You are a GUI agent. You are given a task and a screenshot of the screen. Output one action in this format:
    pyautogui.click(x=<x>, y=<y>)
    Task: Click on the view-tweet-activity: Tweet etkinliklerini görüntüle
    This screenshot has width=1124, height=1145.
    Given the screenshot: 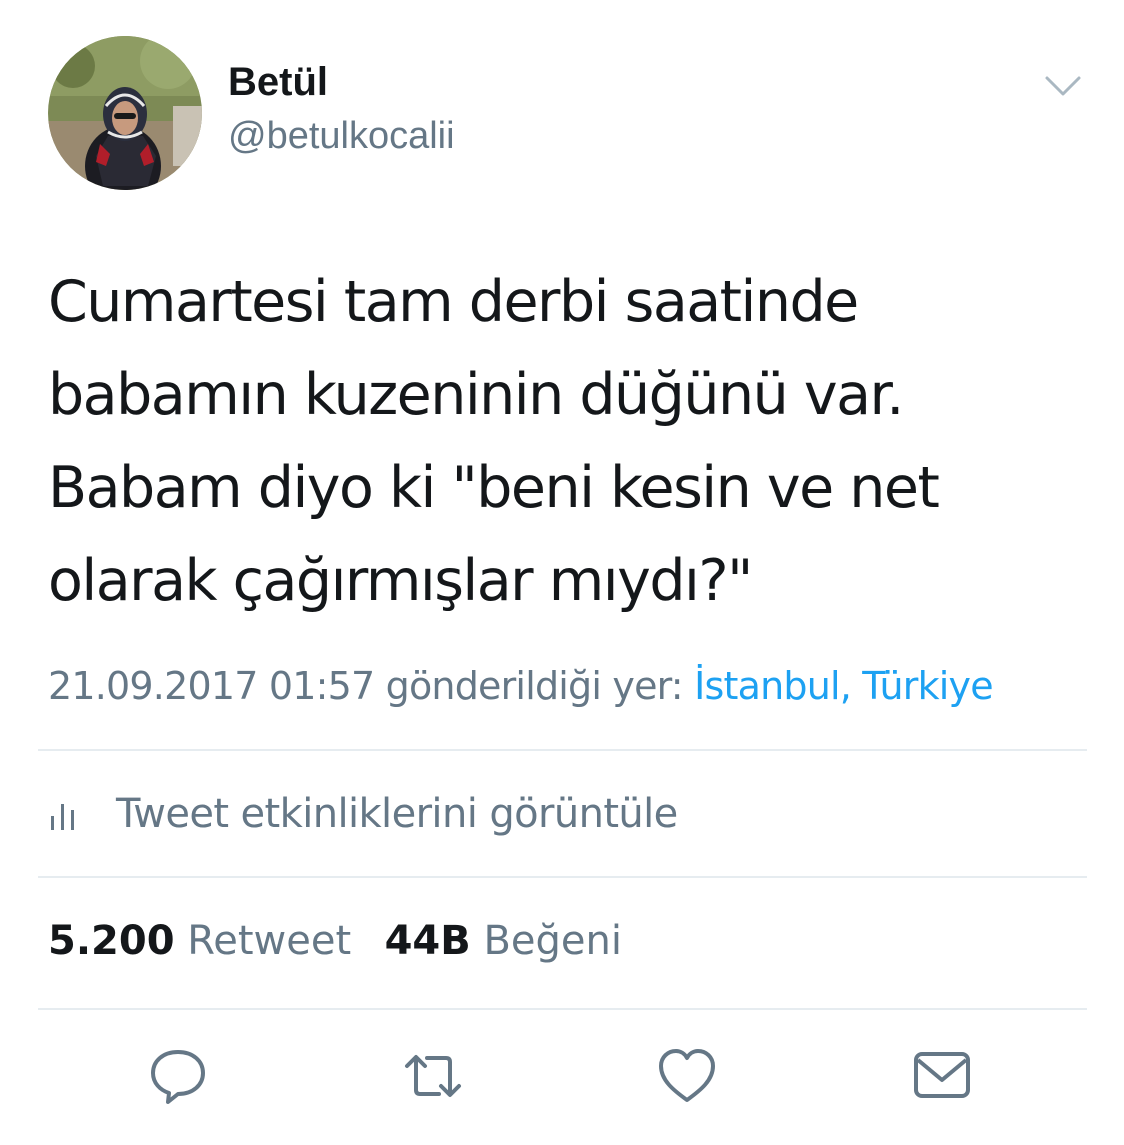 What is the action you would take?
    pyautogui.click(x=363, y=814)
    